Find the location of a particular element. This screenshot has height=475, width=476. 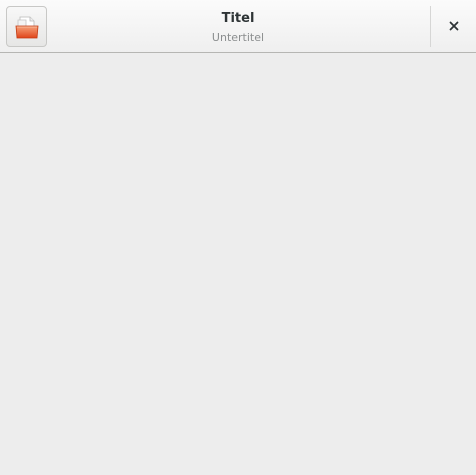

header-separator is located at coordinates (430, 26).